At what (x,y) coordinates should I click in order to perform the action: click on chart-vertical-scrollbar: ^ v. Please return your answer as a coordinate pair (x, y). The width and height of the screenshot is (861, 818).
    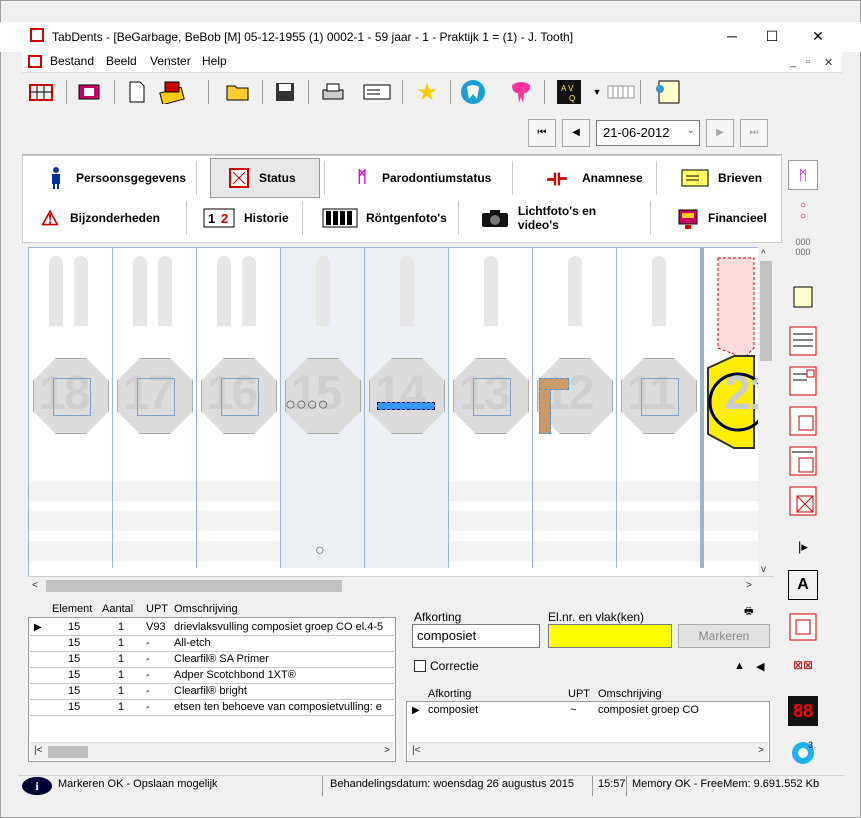
    Looking at the image, I should click on (766, 412).